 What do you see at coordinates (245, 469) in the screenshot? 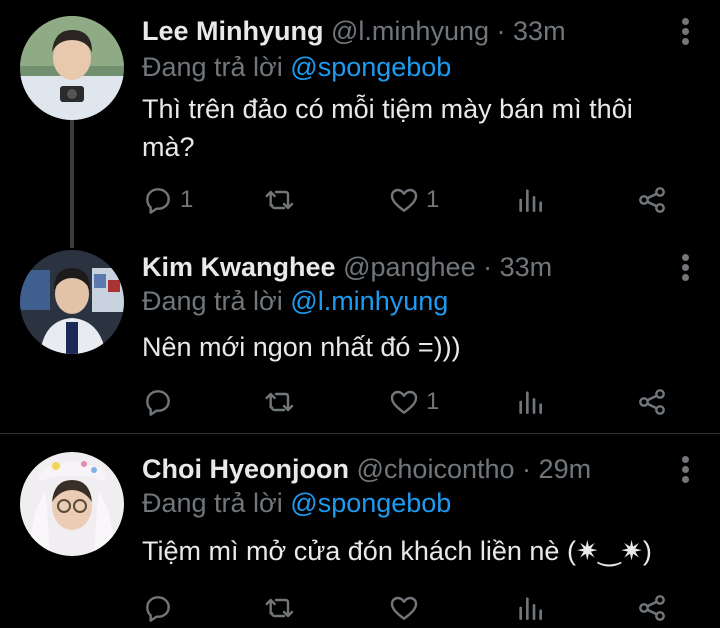
I see `display-name: Choi Hyeonjoon` at bounding box center [245, 469].